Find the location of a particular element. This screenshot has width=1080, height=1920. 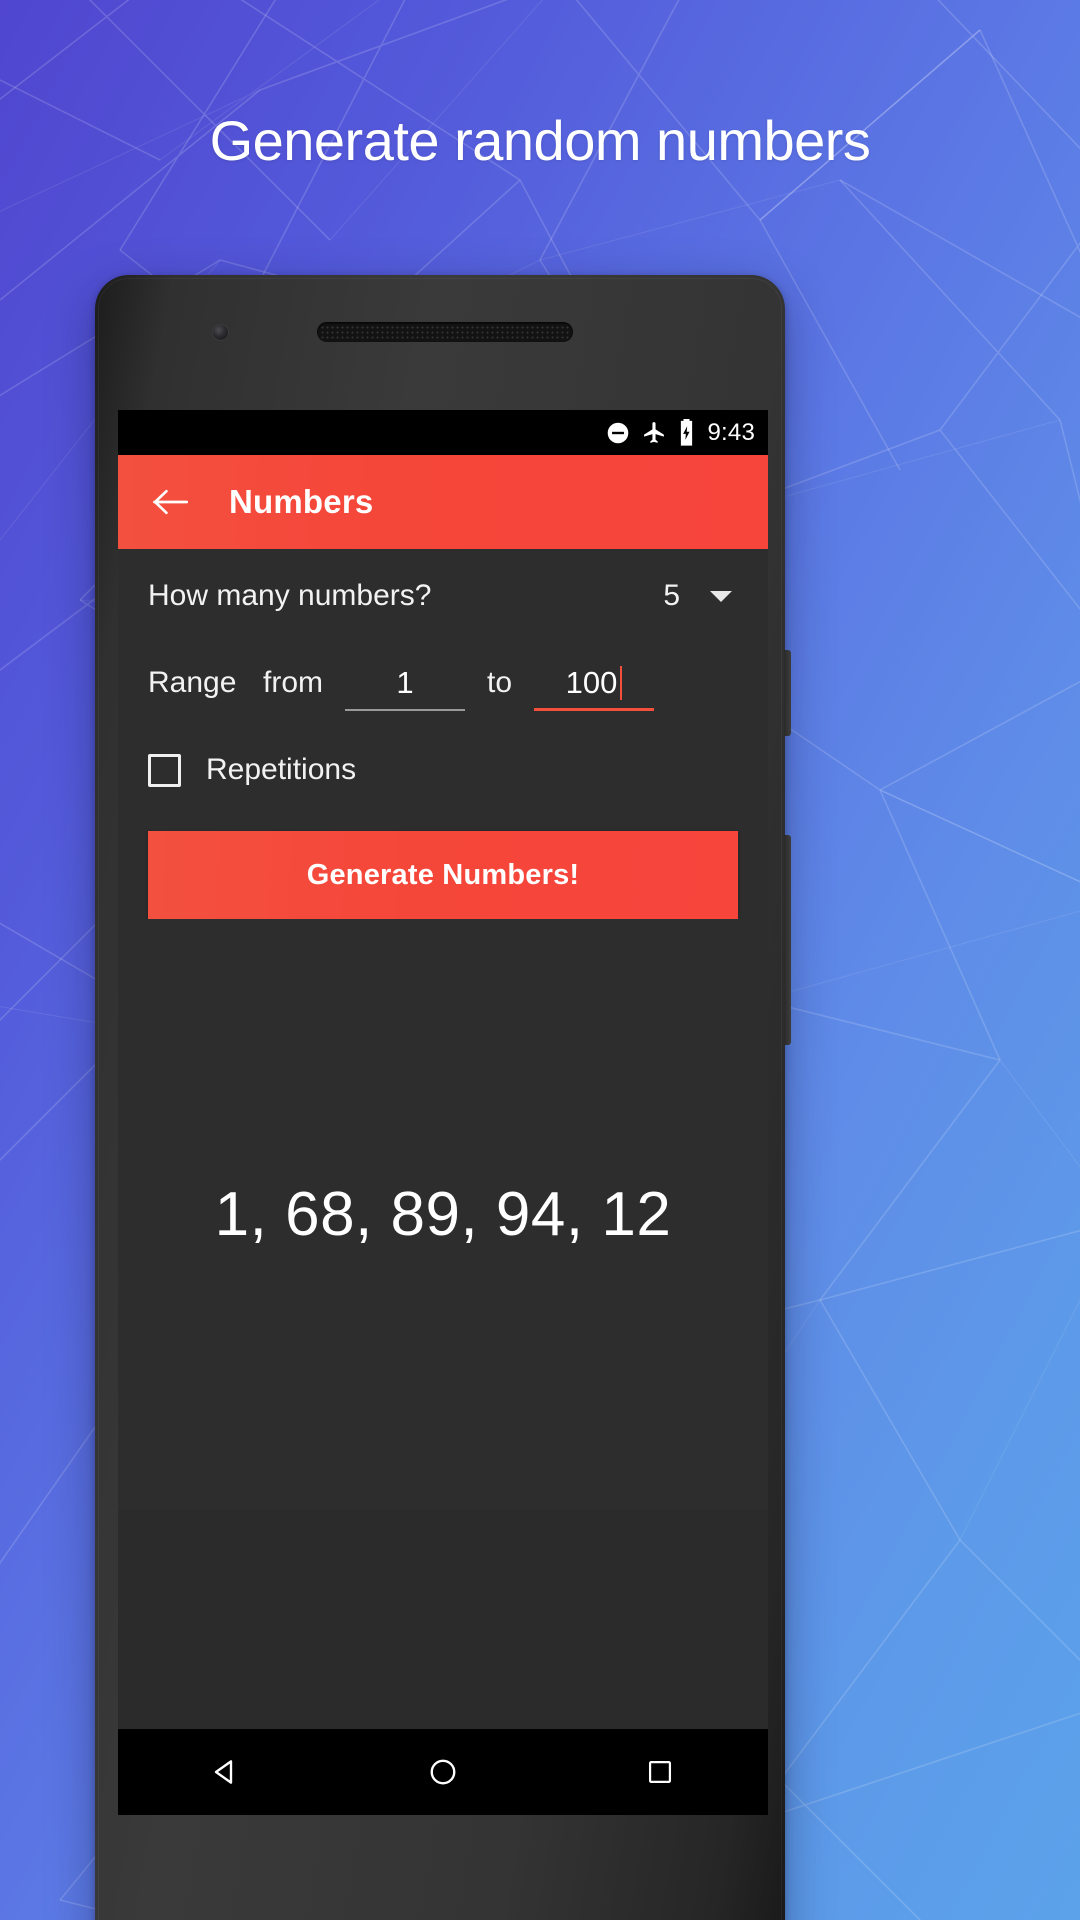

range-to-input: 100 is located at coordinates (594, 683).